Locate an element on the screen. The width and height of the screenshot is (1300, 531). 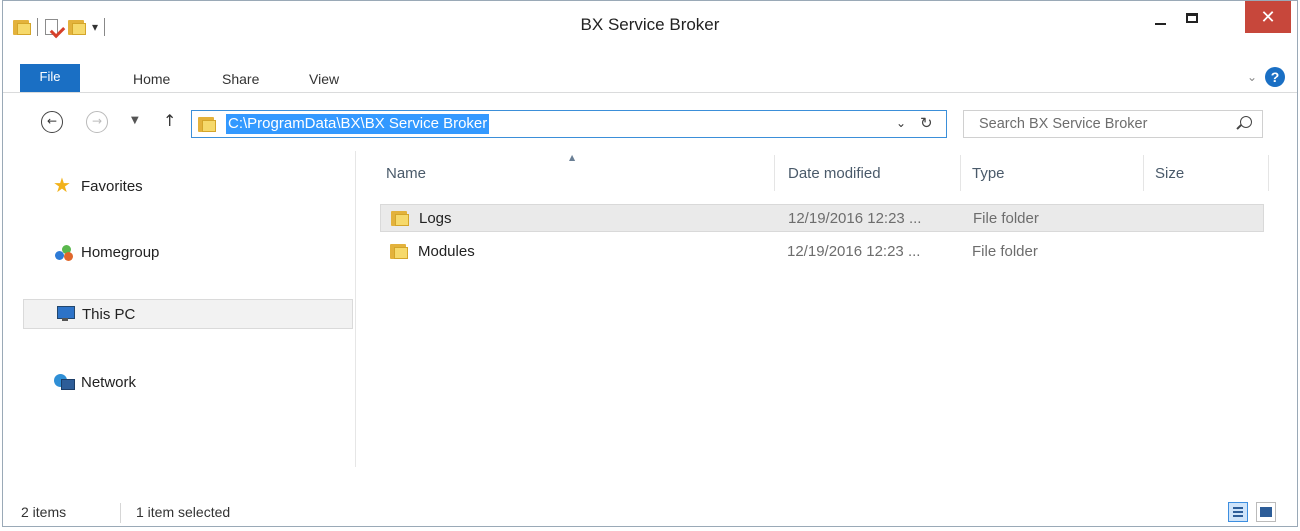
expand-ribbon-icon: ⌄ is located at coordinates (1252, 77).